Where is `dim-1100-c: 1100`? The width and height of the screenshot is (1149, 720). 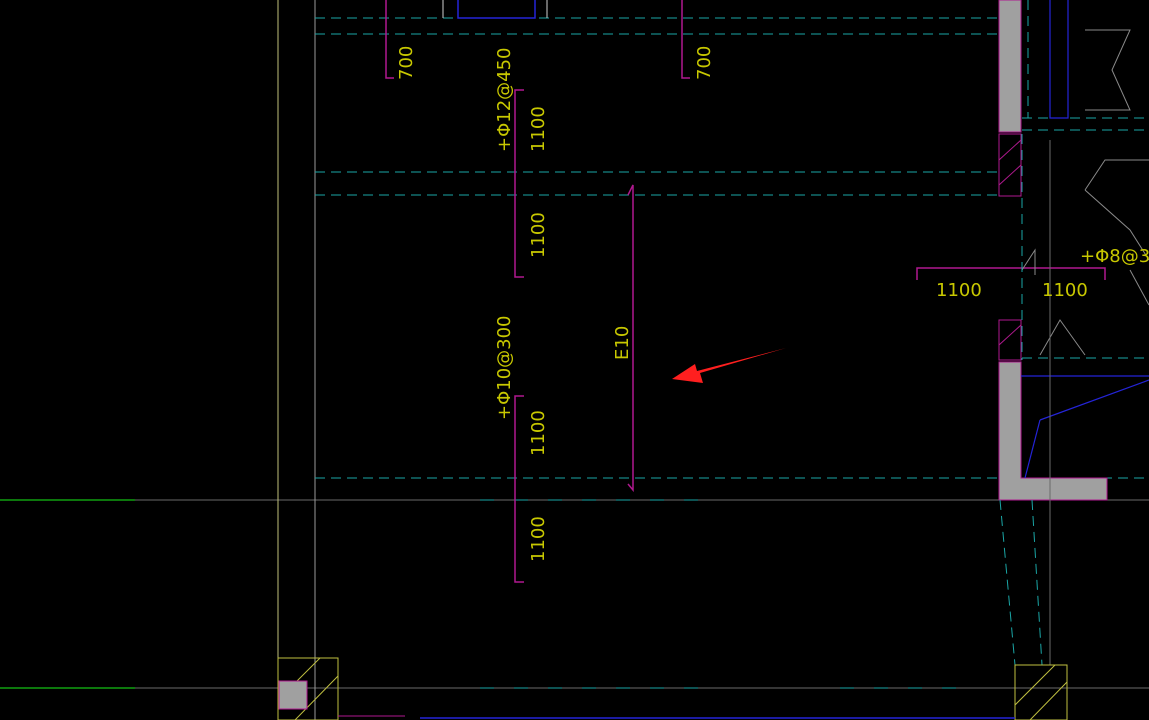
dim-1100-c: 1100 is located at coordinates (538, 433).